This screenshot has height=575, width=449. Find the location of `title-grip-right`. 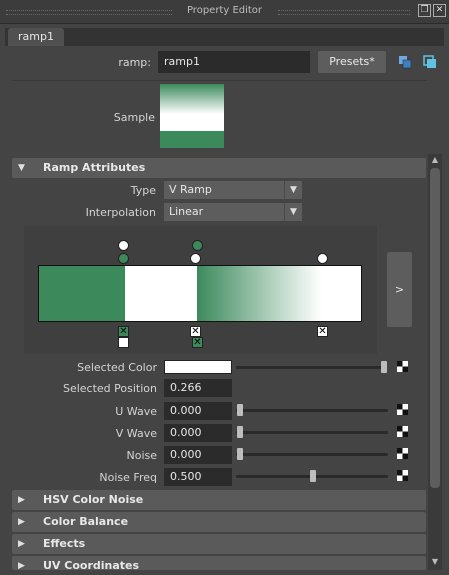

title-grip-right is located at coordinates (344, 12).